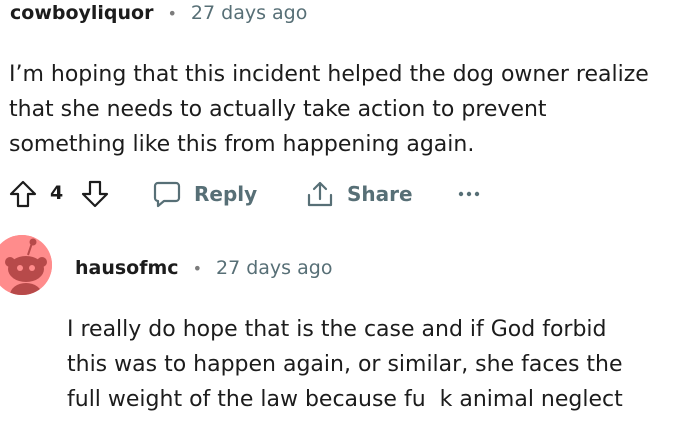 The width and height of the screenshot is (700, 422). I want to click on upvote-arrow-icon, so click(23, 194).